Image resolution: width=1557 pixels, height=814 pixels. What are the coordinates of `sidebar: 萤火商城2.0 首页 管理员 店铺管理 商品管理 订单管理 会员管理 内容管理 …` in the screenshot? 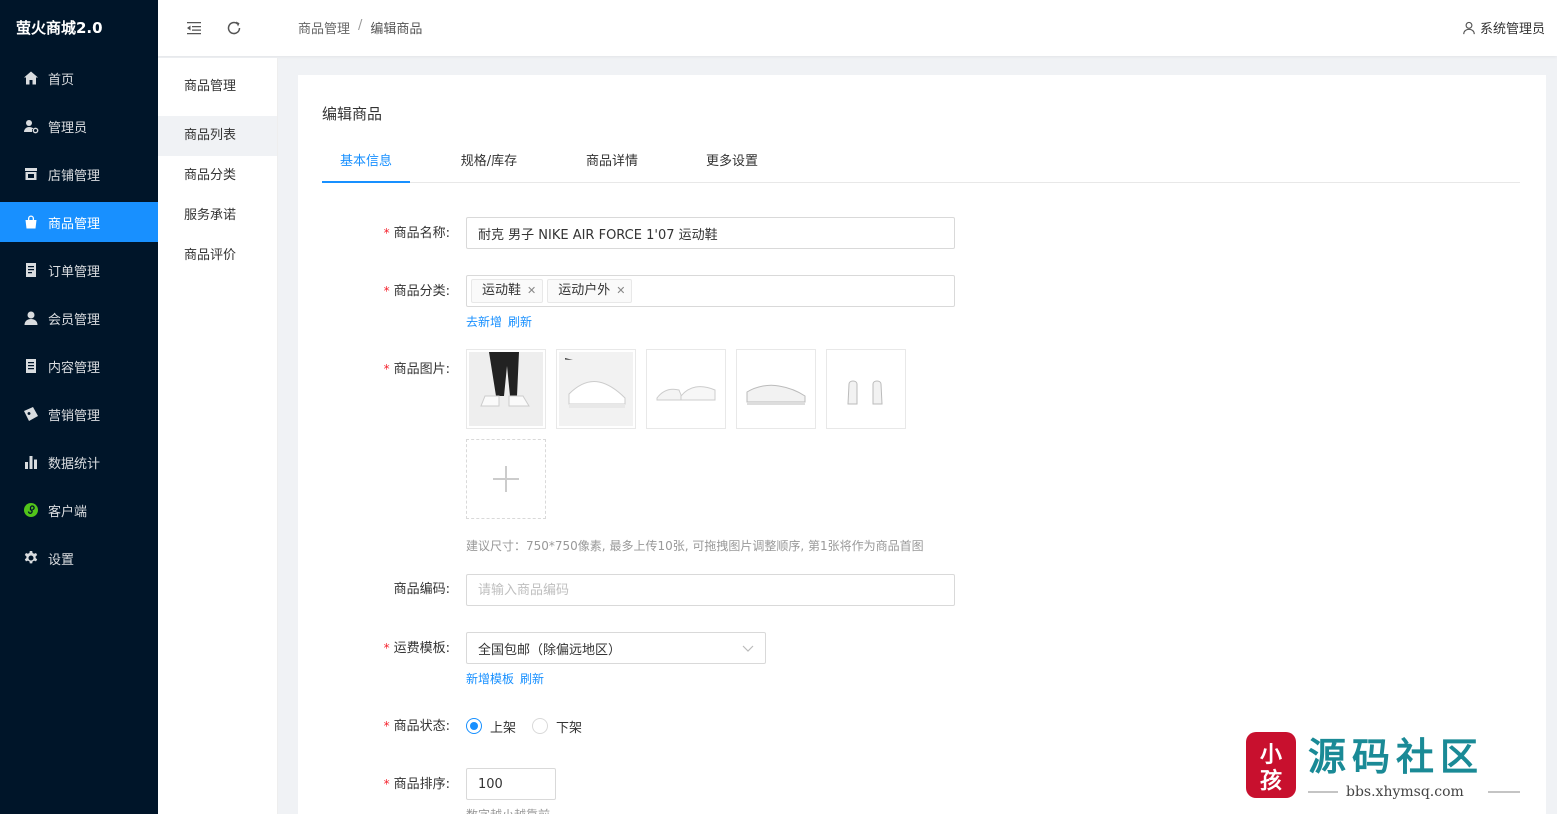 It's located at (79, 407).